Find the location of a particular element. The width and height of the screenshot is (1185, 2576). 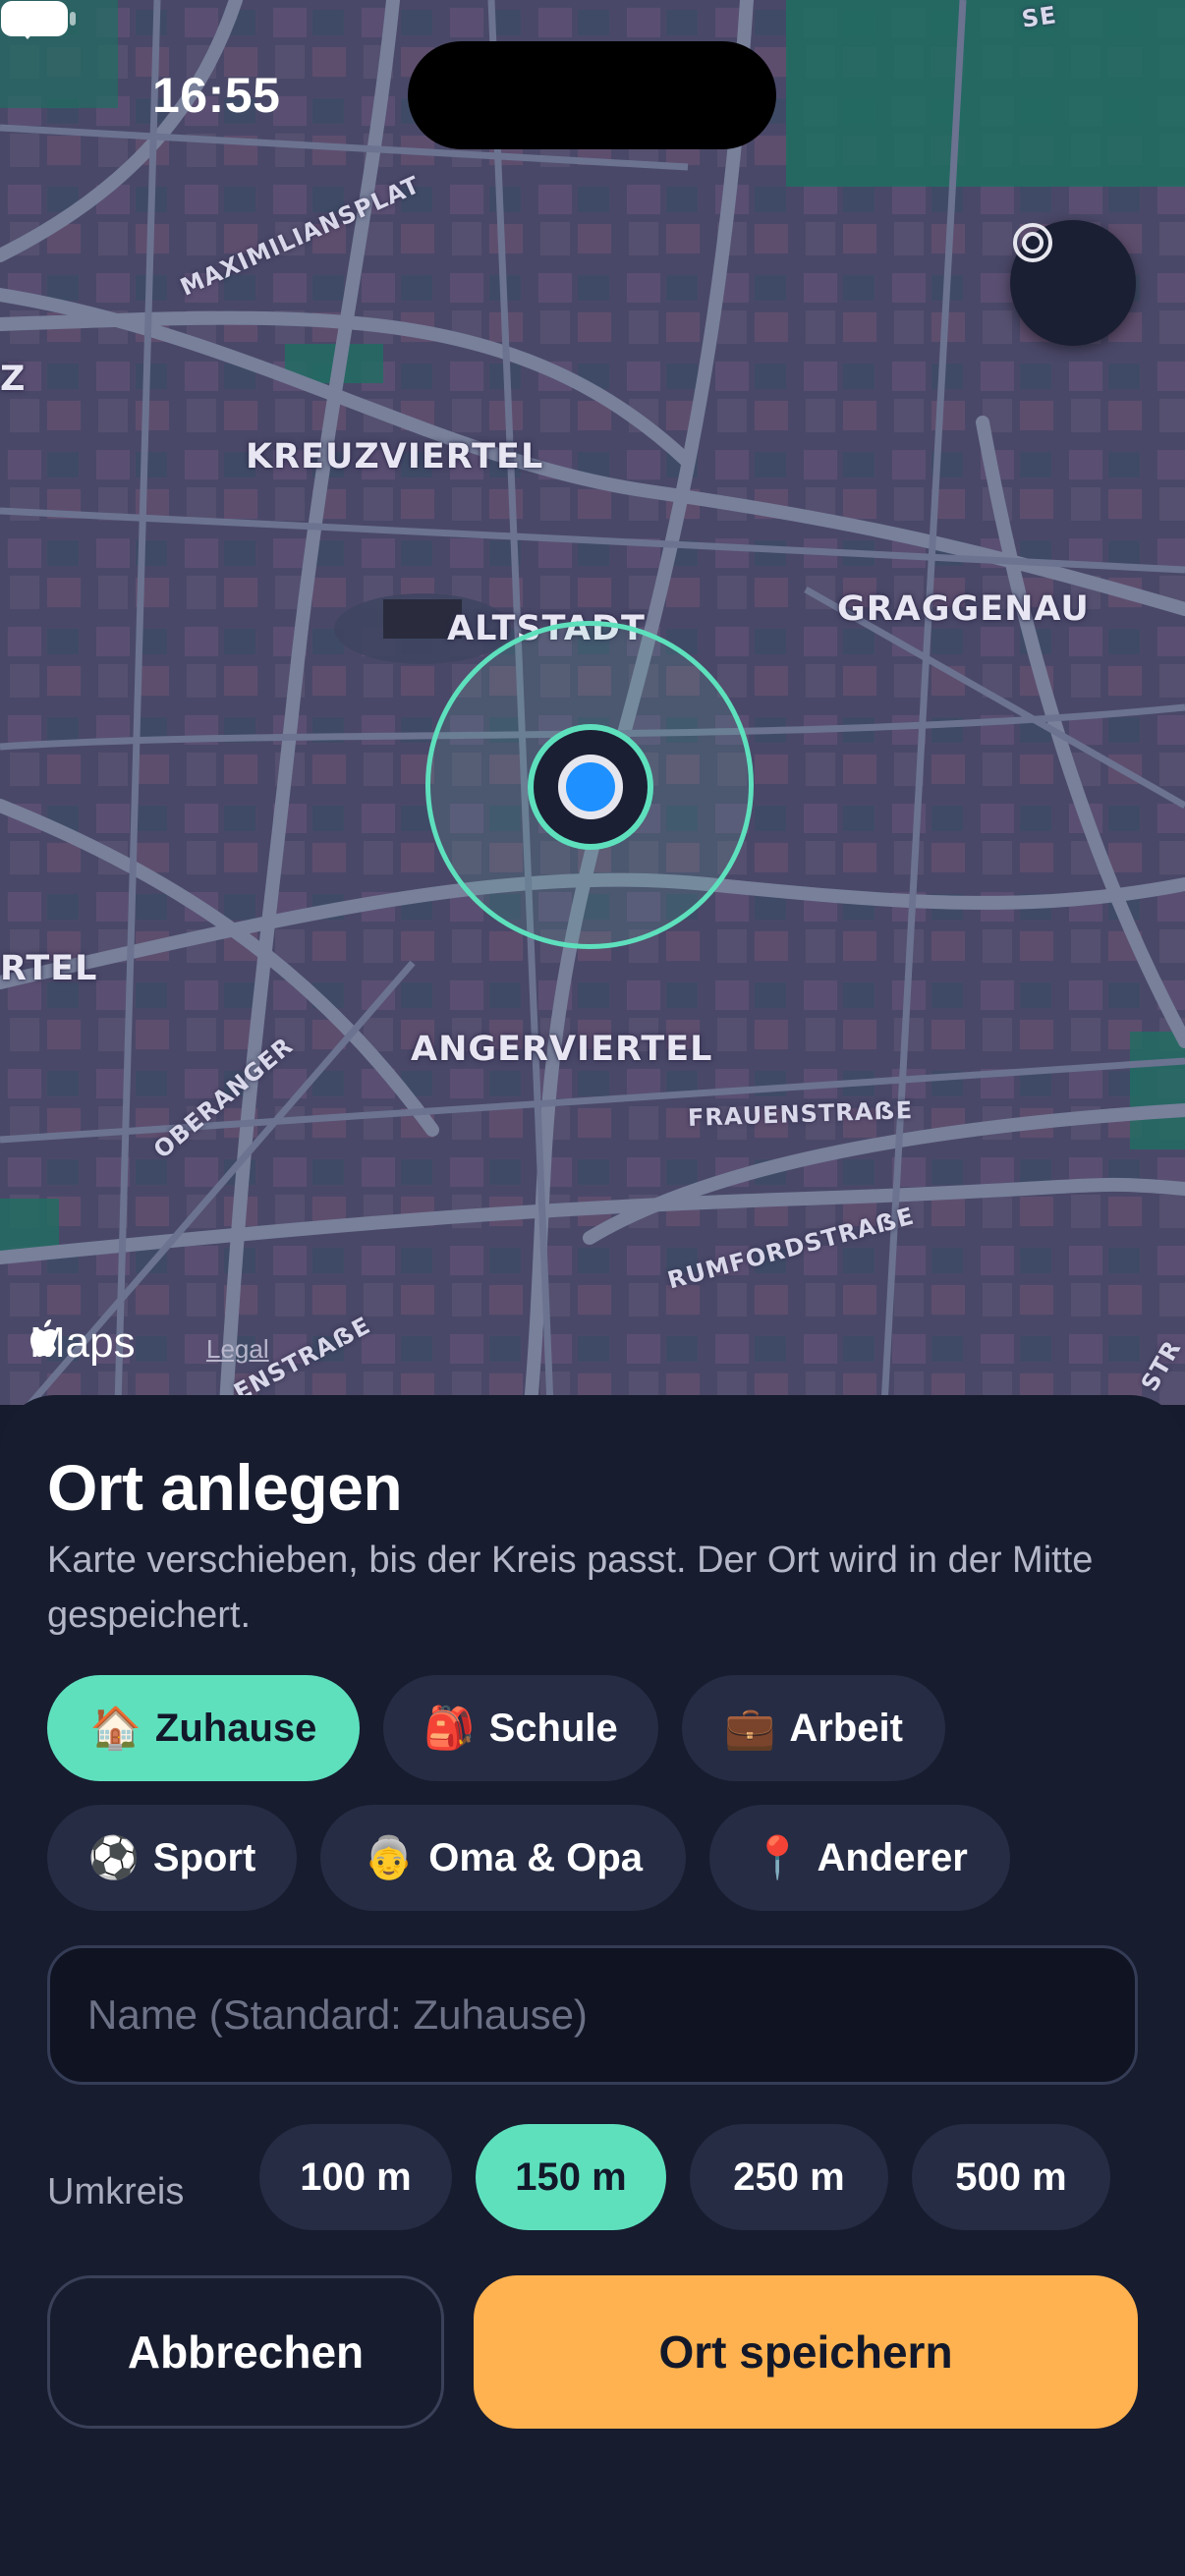

label-z-fragment: Z is located at coordinates (13, 379).